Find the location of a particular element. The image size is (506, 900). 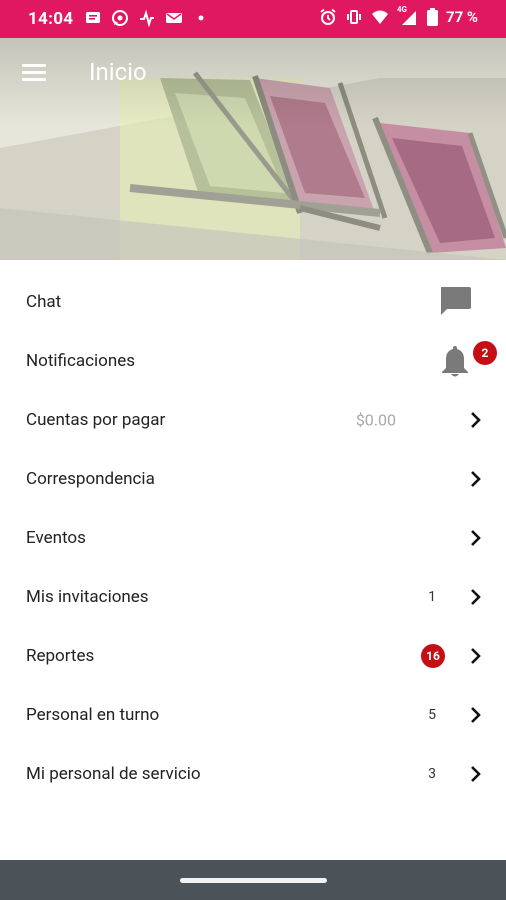

menu-icon is located at coordinates (35, 73).